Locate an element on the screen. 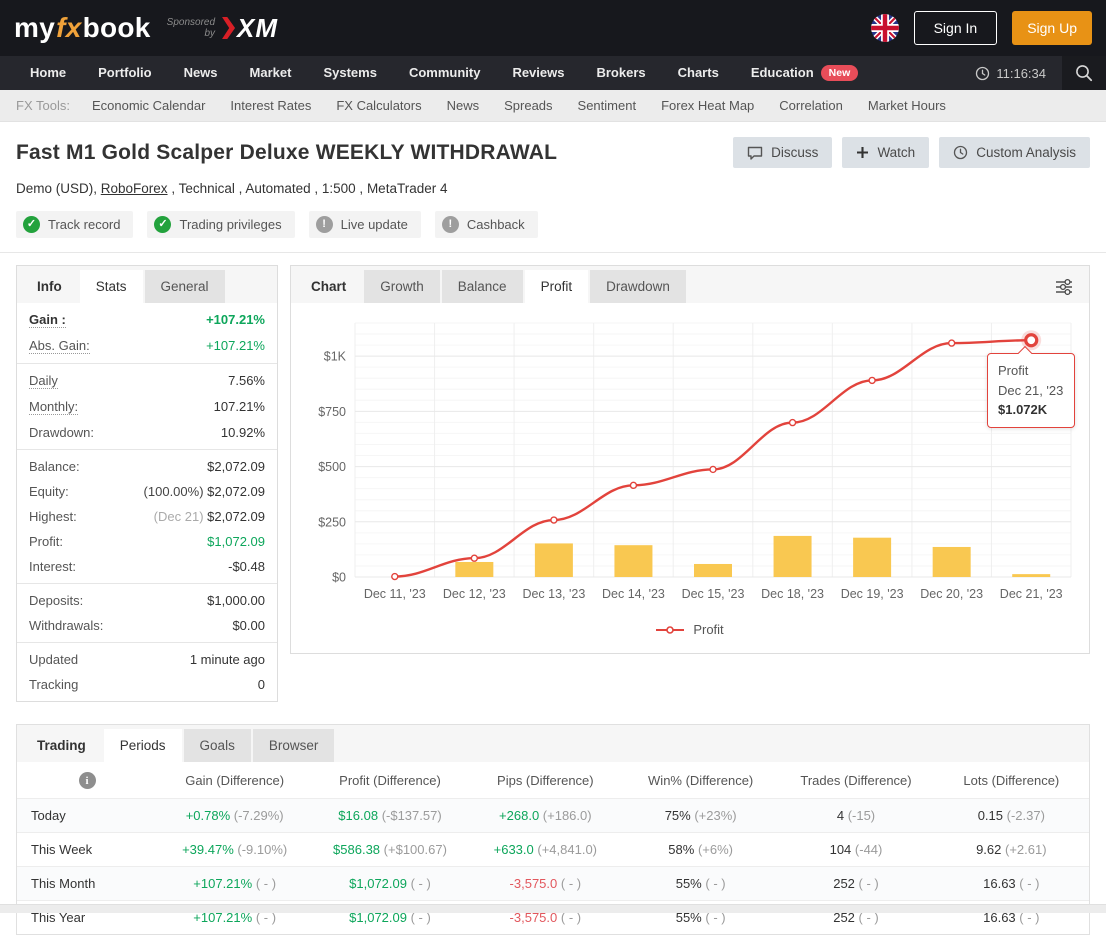  uk-flag-icon is located at coordinates (884, 28).